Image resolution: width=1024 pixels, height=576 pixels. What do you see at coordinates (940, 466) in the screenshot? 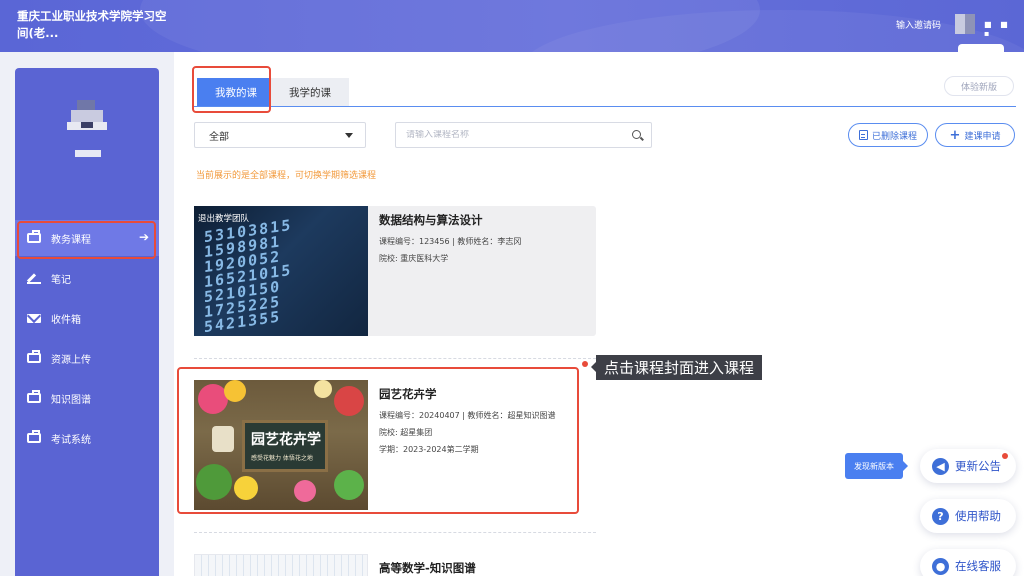
I see `speaker-icon: ◀` at bounding box center [940, 466].